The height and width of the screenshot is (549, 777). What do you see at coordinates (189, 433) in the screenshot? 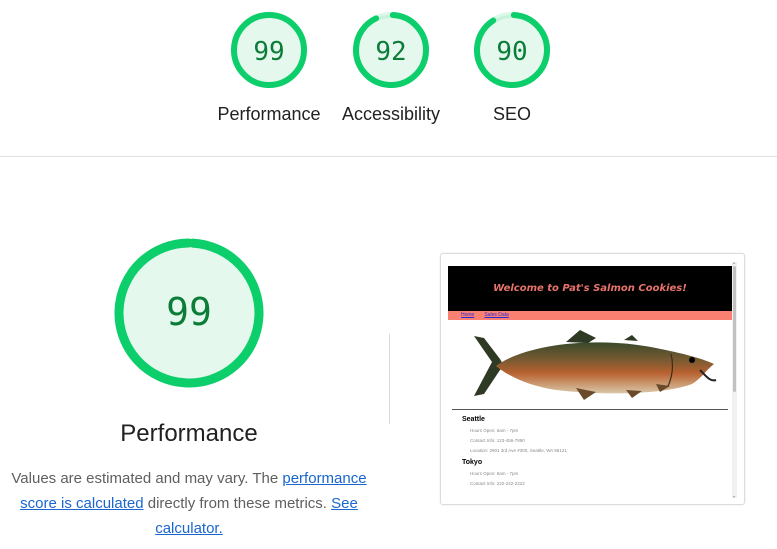
I see `performance-title: Performance` at bounding box center [189, 433].